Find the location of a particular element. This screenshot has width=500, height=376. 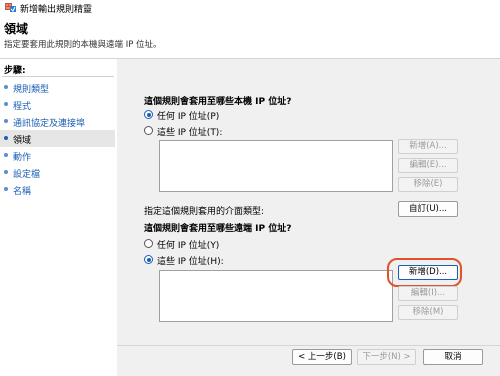

sidebar-item-label: 通訊協定及連接埠 is located at coordinates (49, 124).